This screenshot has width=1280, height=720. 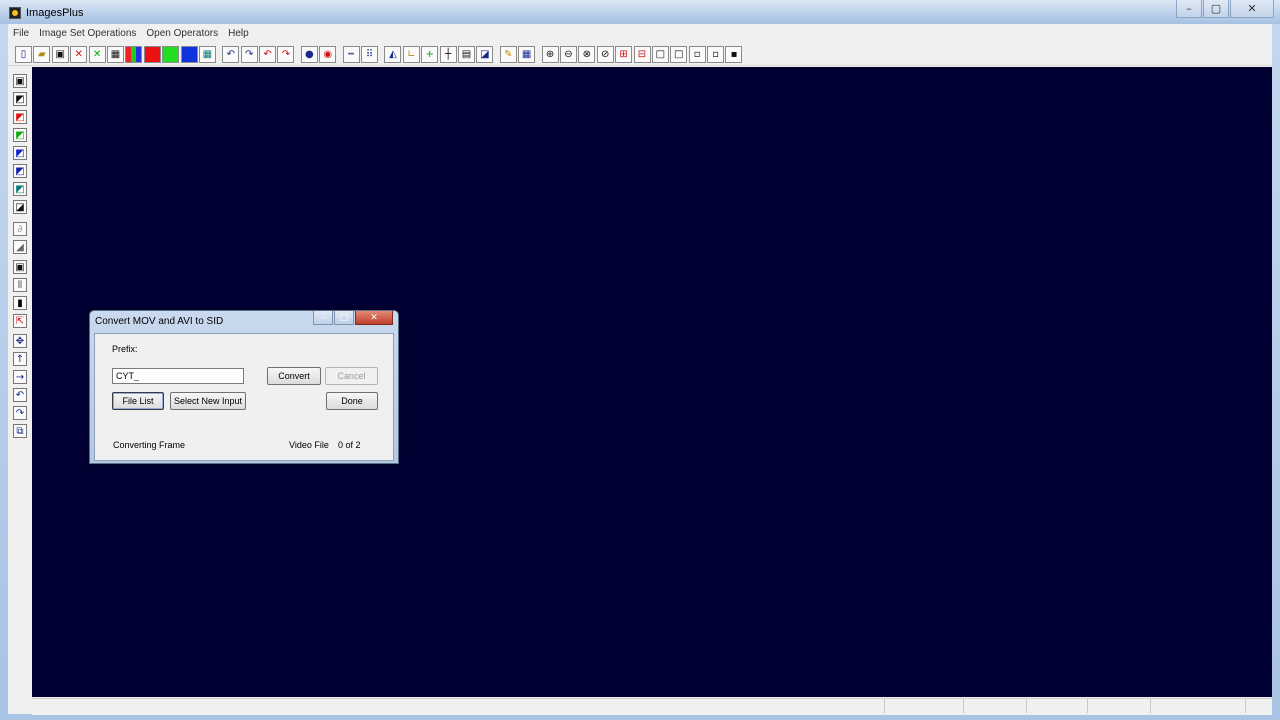 What do you see at coordinates (352, 401) in the screenshot?
I see `done-button: Done` at bounding box center [352, 401].